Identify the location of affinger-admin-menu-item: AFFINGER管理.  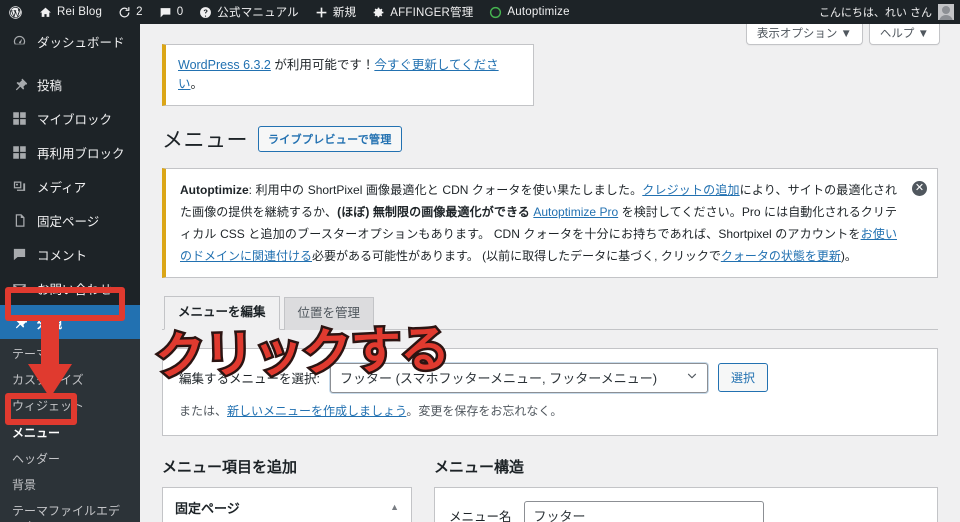
(422, 12).